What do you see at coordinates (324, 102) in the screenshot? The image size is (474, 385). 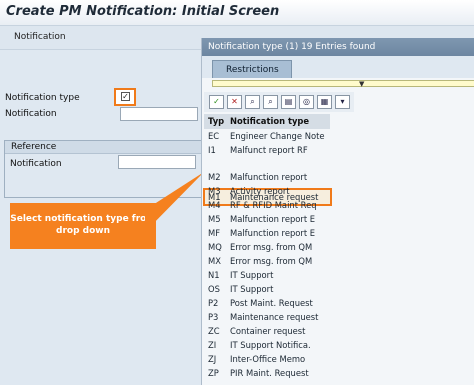 I see `layout-icon: ▦` at bounding box center [324, 102].